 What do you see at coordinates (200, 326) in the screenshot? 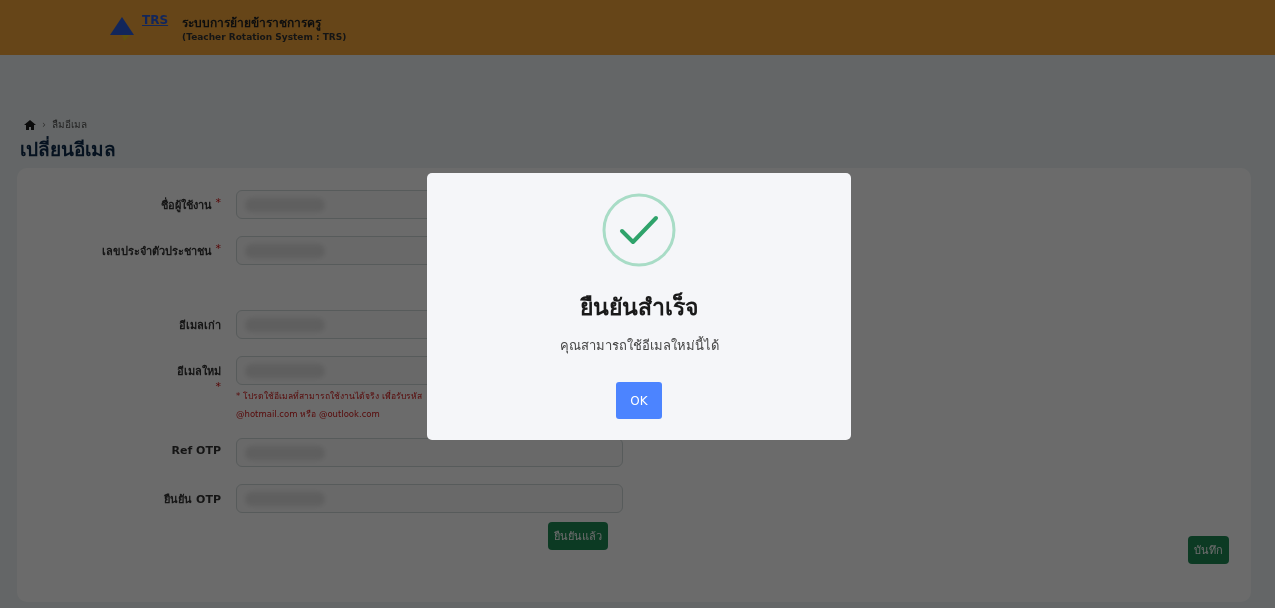
I see `field-label: อีเมลเก่า` at bounding box center [200, 326].